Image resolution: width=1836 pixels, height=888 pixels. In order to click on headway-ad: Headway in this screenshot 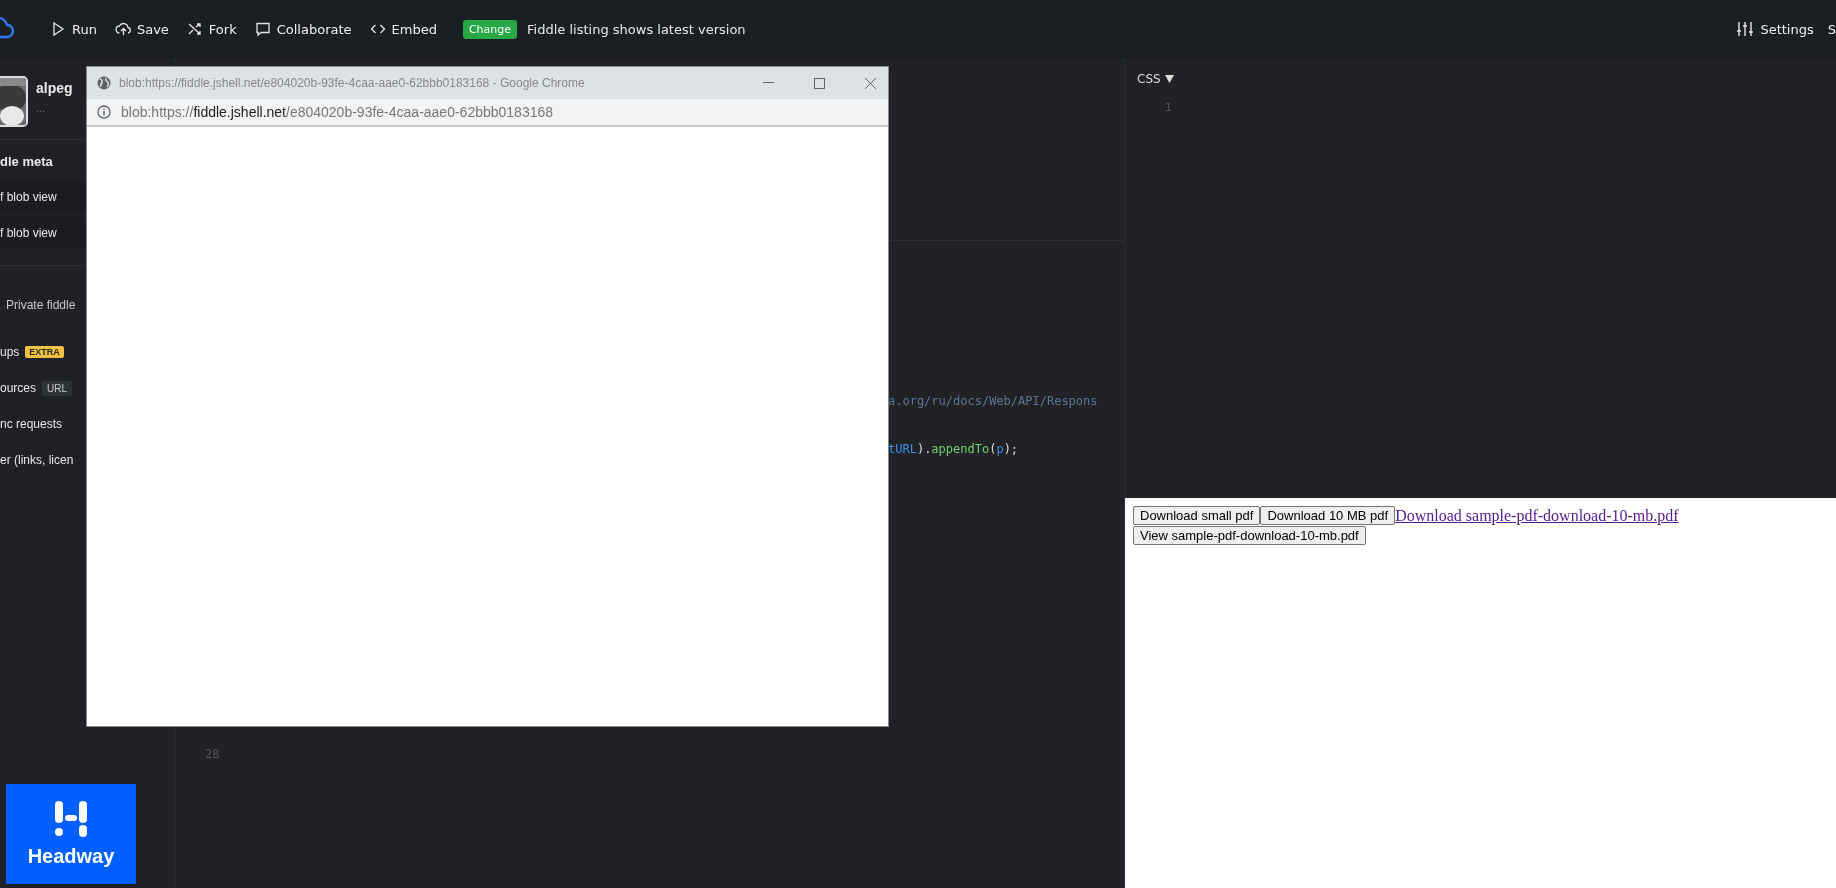, I will do `click(71, 834)`.